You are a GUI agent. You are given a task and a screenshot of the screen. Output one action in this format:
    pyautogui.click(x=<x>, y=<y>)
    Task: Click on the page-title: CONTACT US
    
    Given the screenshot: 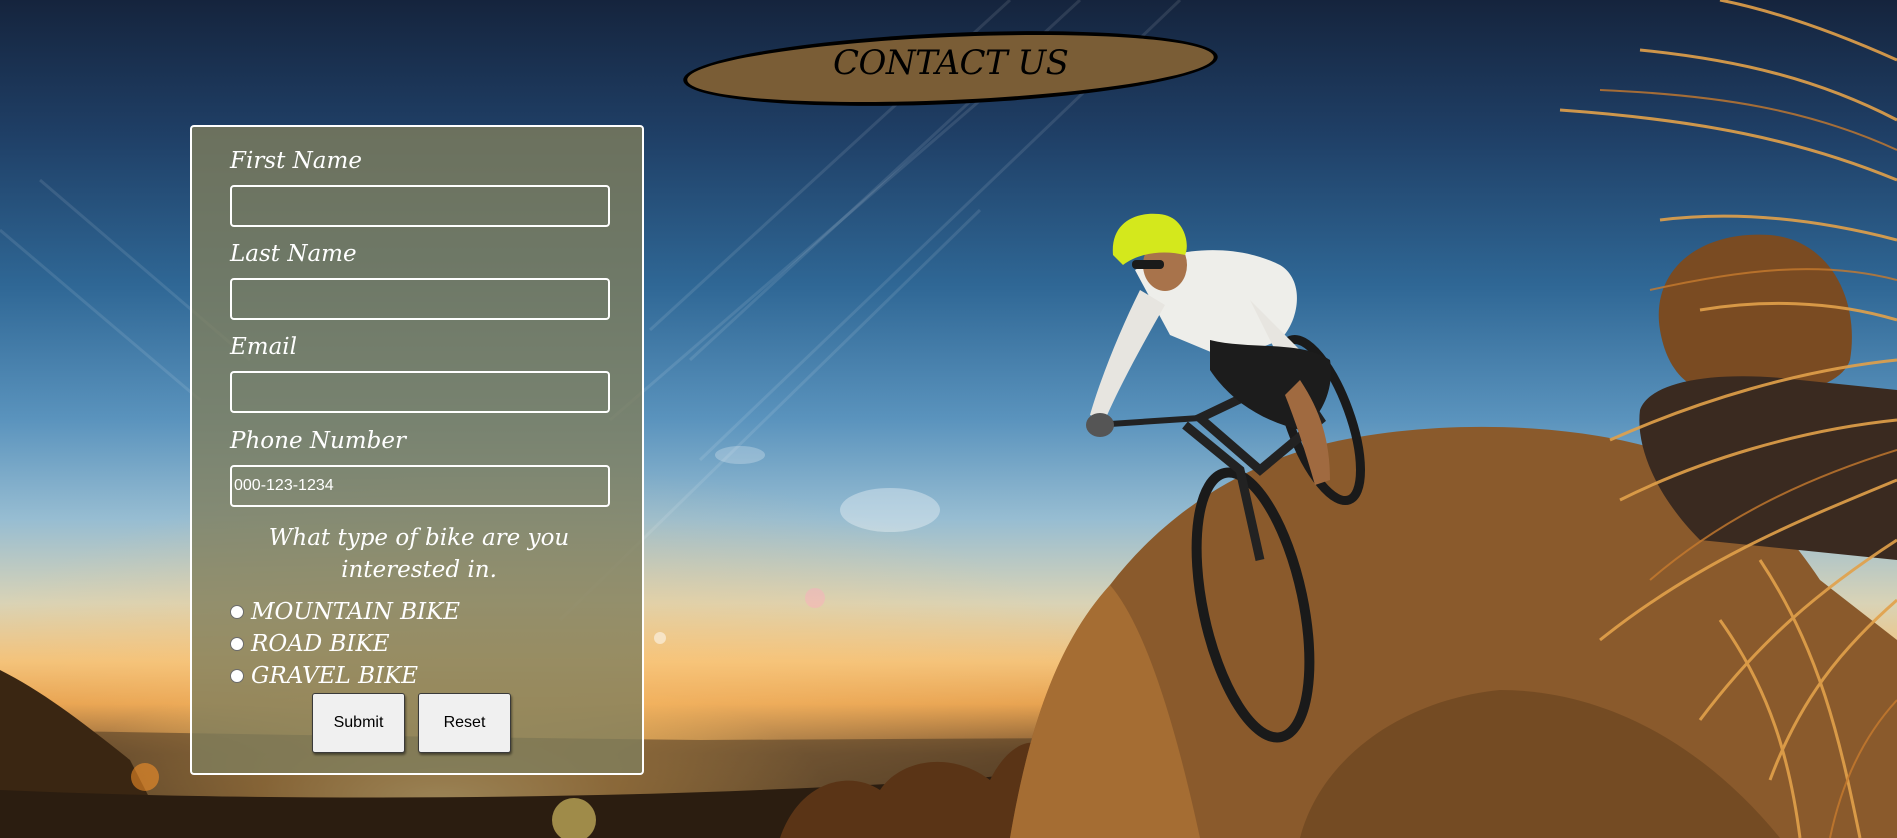 What is the action you would take?
    pyautogui.click(x=950, y=62)
    